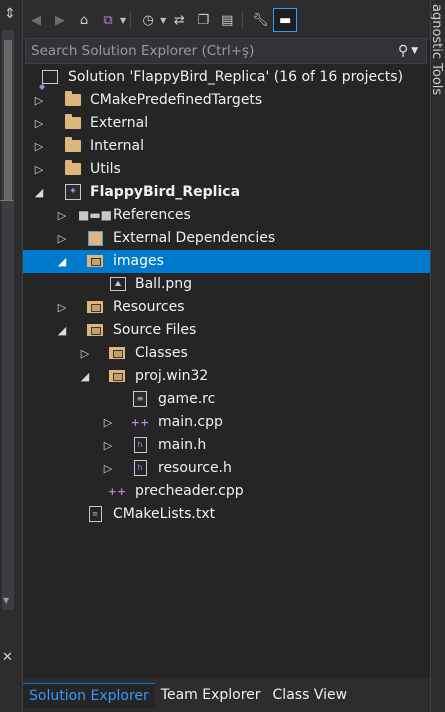 Image resolution: width=445 pixels, height=712 pixels. I want to click on tab-team-explorer: Team Explorer, so click(211, 695).